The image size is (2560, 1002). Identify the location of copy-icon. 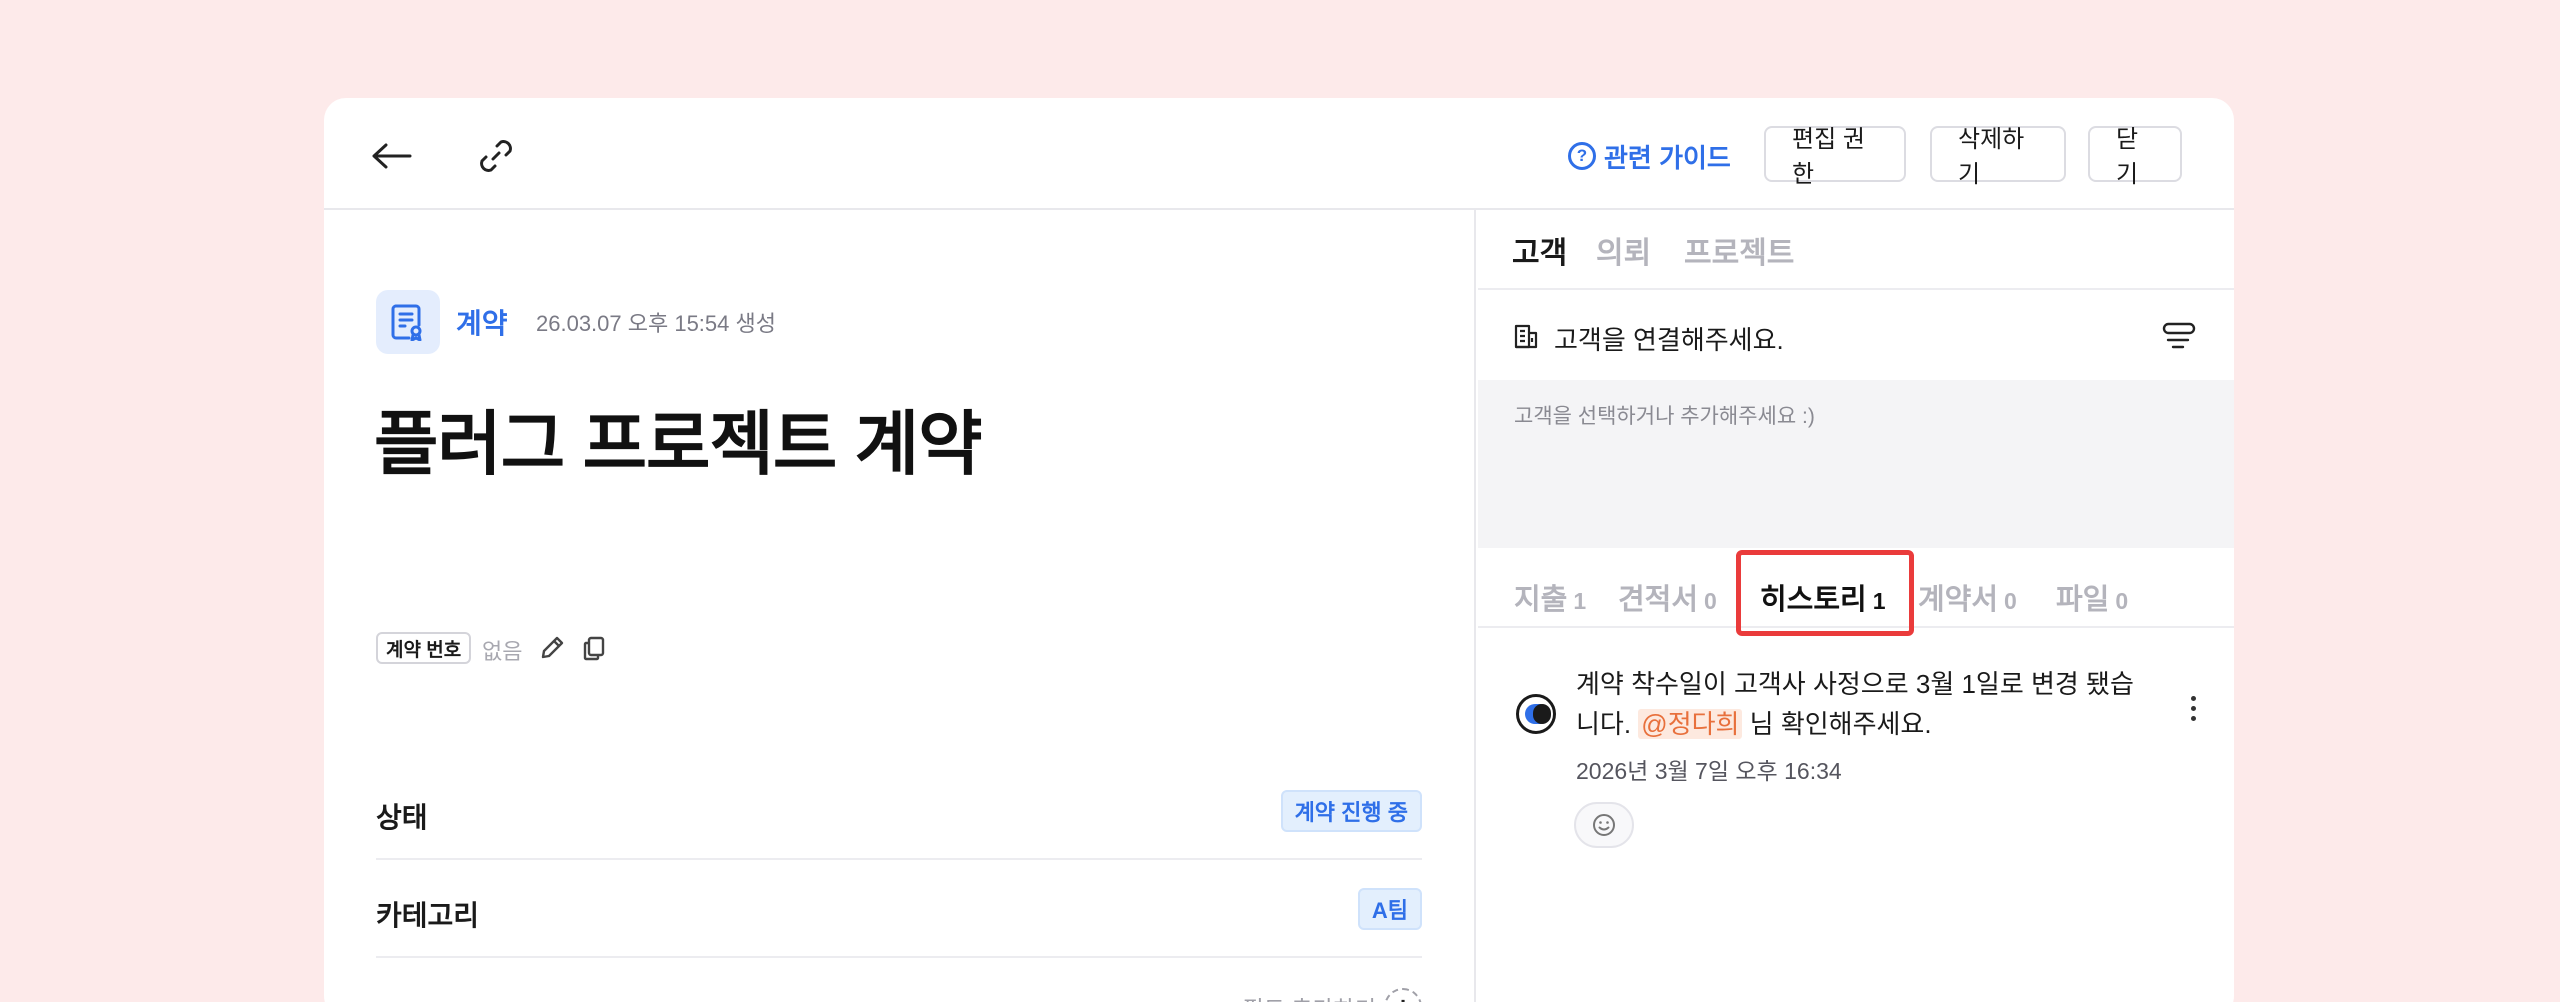
(594, 648).